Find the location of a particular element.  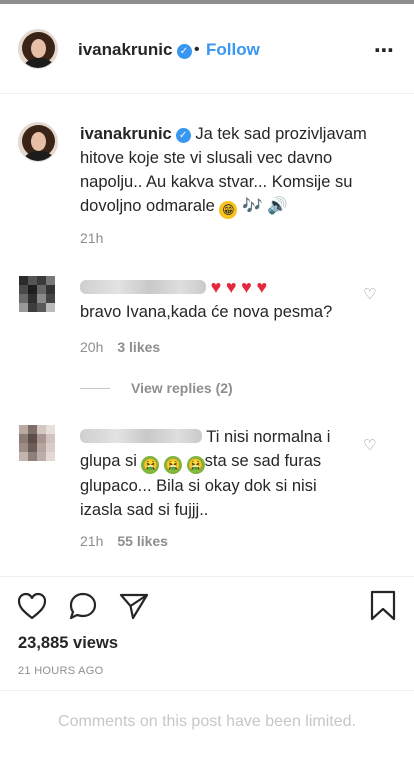

comments-limited-section: Comments on this post have been limited. is located at coordinates (207, 723).